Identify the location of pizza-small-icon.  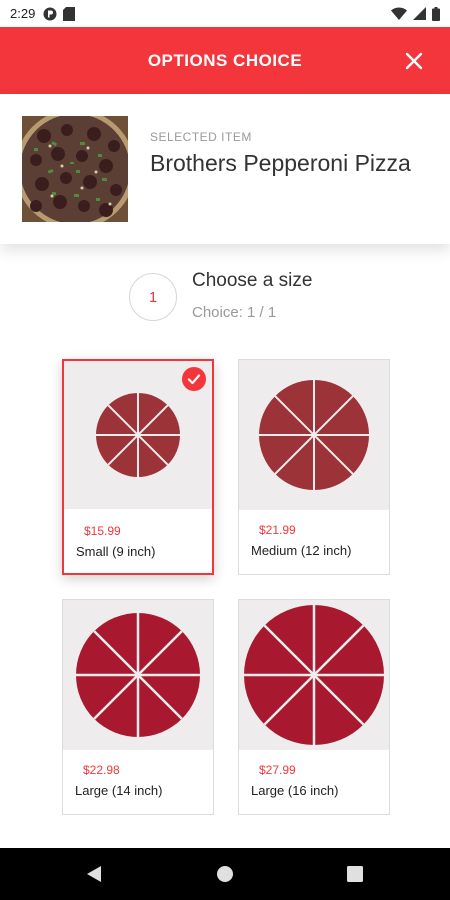
(138, 435).